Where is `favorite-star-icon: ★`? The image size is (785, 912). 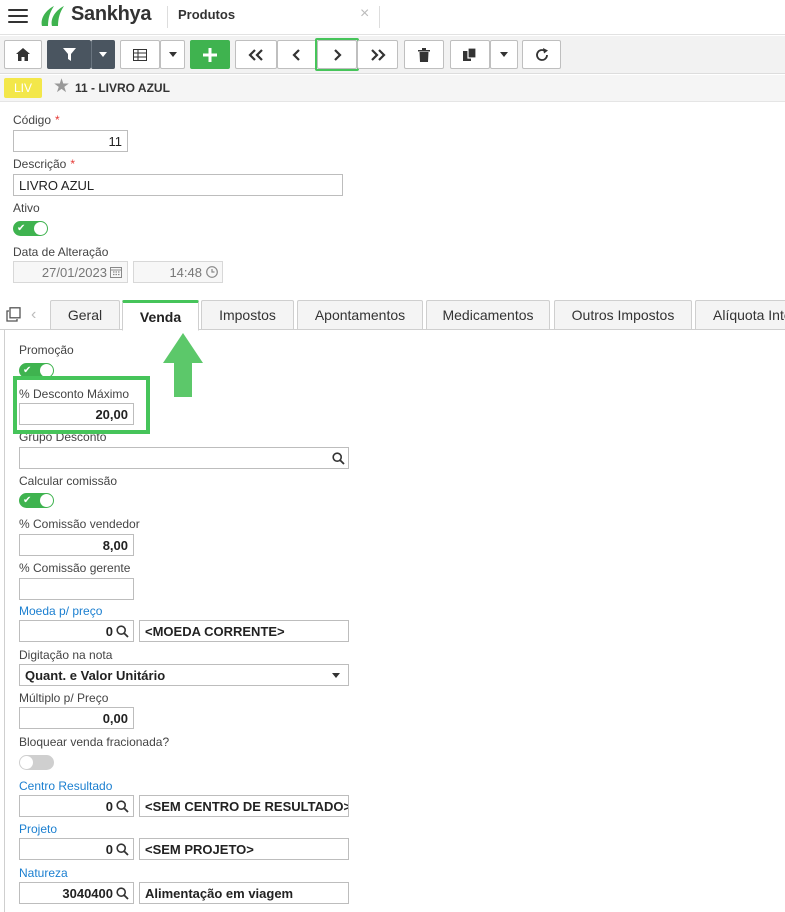 favorite-star-icon: ★ is located at coordinates (61, 87).